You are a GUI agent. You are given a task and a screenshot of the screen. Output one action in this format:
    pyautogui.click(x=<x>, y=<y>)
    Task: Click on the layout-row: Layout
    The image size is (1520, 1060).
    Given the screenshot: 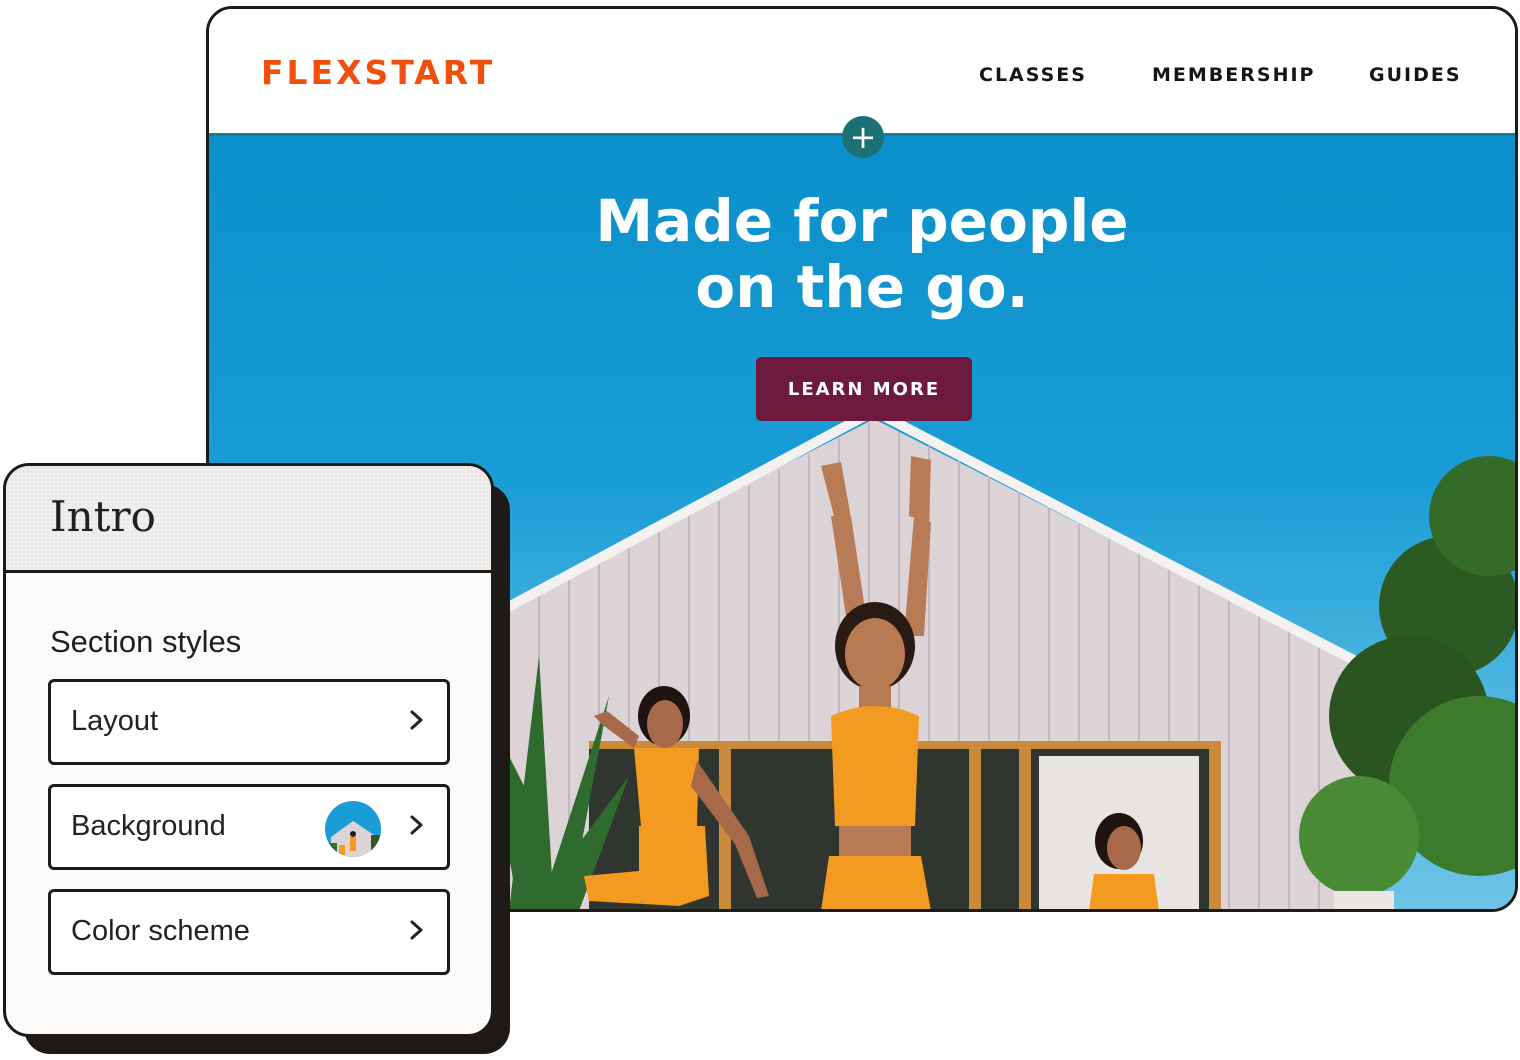 What is the action you would take?
    pyautogui.click(x=249, y=722)
    